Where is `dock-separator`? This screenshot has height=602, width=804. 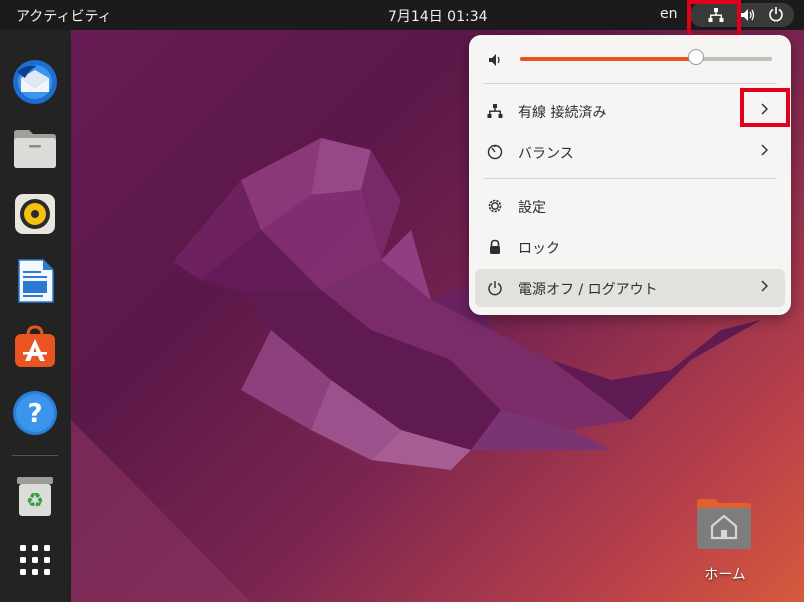
dock-separator is located at coordinates (35, 455).